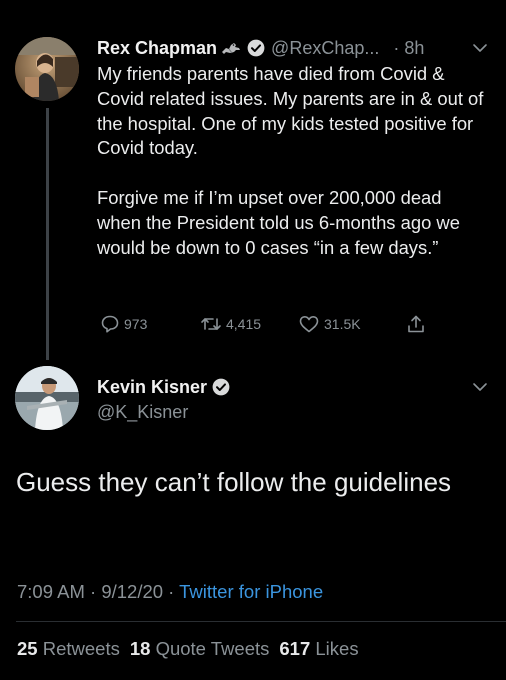 This screenshot has height=680, width=506. What do you see at coordinates (211, 324) in the screenshot?
I see `retweet-icon` at bounding box center [211, 324].